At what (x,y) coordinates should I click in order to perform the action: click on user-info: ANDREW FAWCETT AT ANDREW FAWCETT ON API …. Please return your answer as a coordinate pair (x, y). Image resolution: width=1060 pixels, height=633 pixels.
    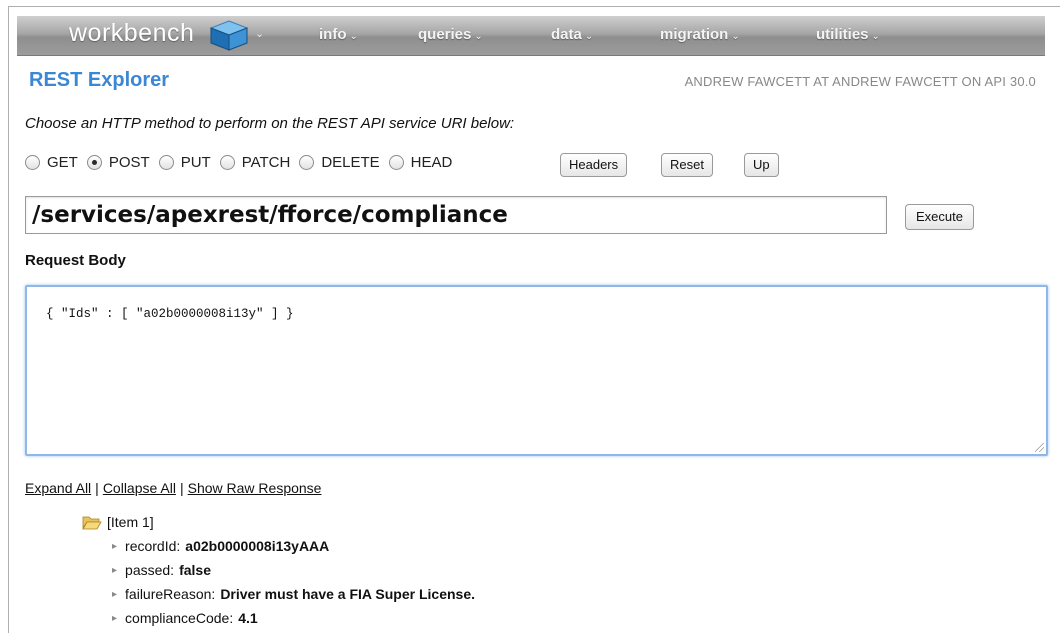
    Looking at the image, I should click on (860, 81).